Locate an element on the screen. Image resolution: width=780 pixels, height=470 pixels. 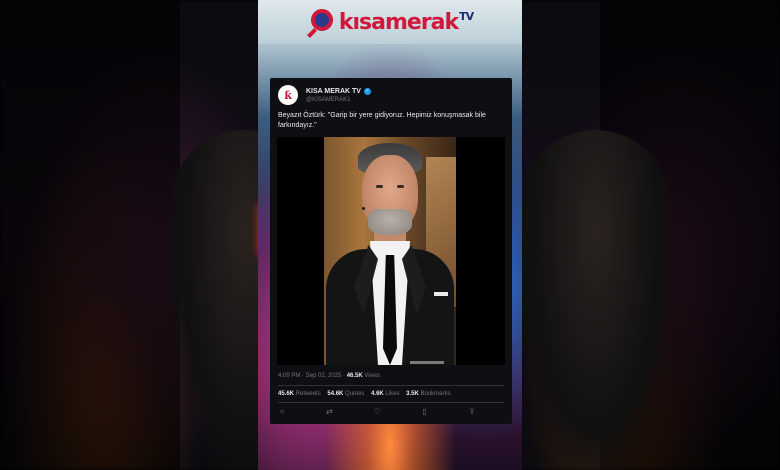
tweet-timestamp: 4:09 PM · Sep 02, 2025 · is located at coordinates (312, 376).